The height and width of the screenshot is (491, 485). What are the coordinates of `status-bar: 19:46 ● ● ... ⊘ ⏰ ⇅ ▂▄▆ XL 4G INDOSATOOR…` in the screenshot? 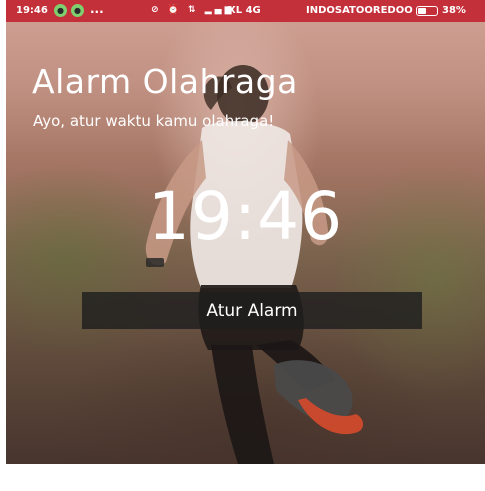 It's located at (245, 11).